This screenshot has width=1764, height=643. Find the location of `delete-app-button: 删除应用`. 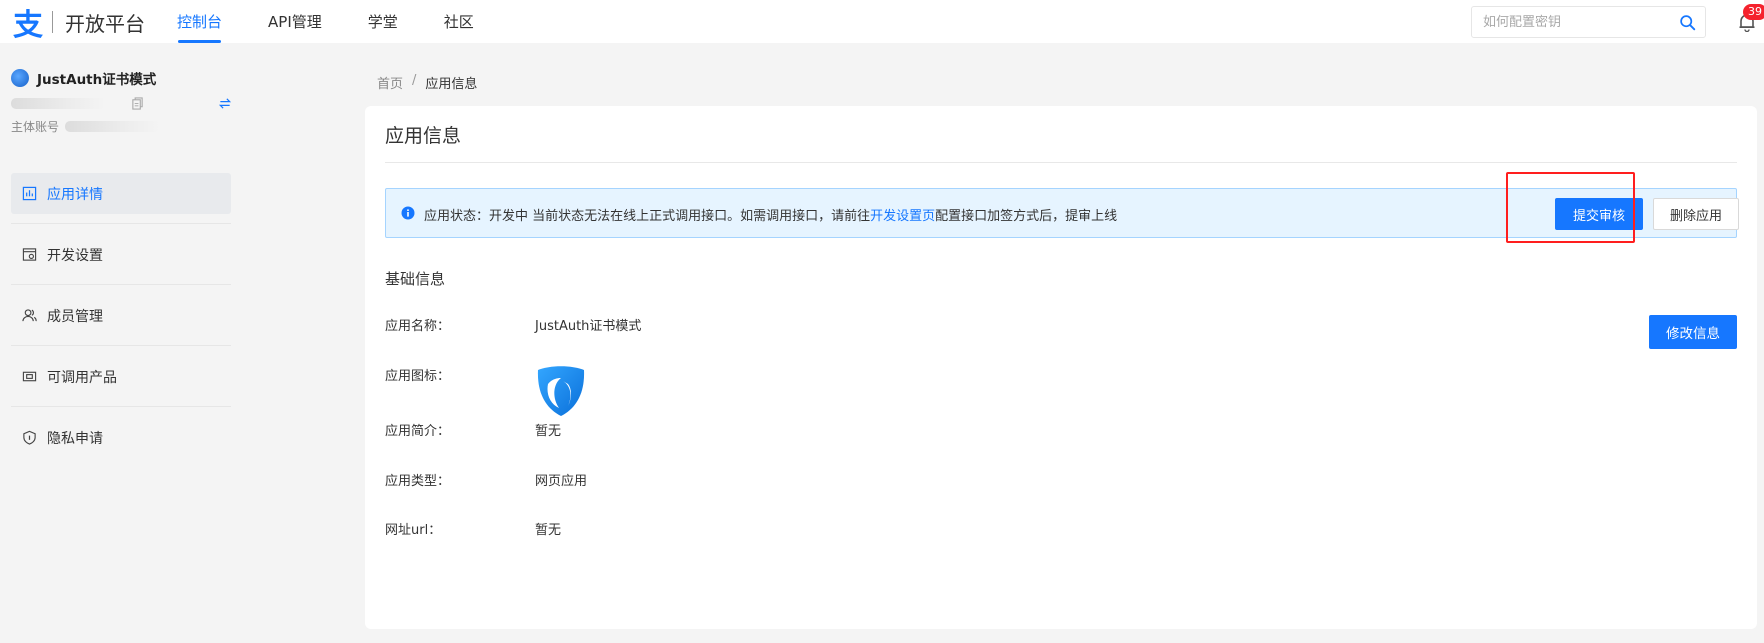

delete-app-button: 删除应用 is located at coordinates (1696, 214).